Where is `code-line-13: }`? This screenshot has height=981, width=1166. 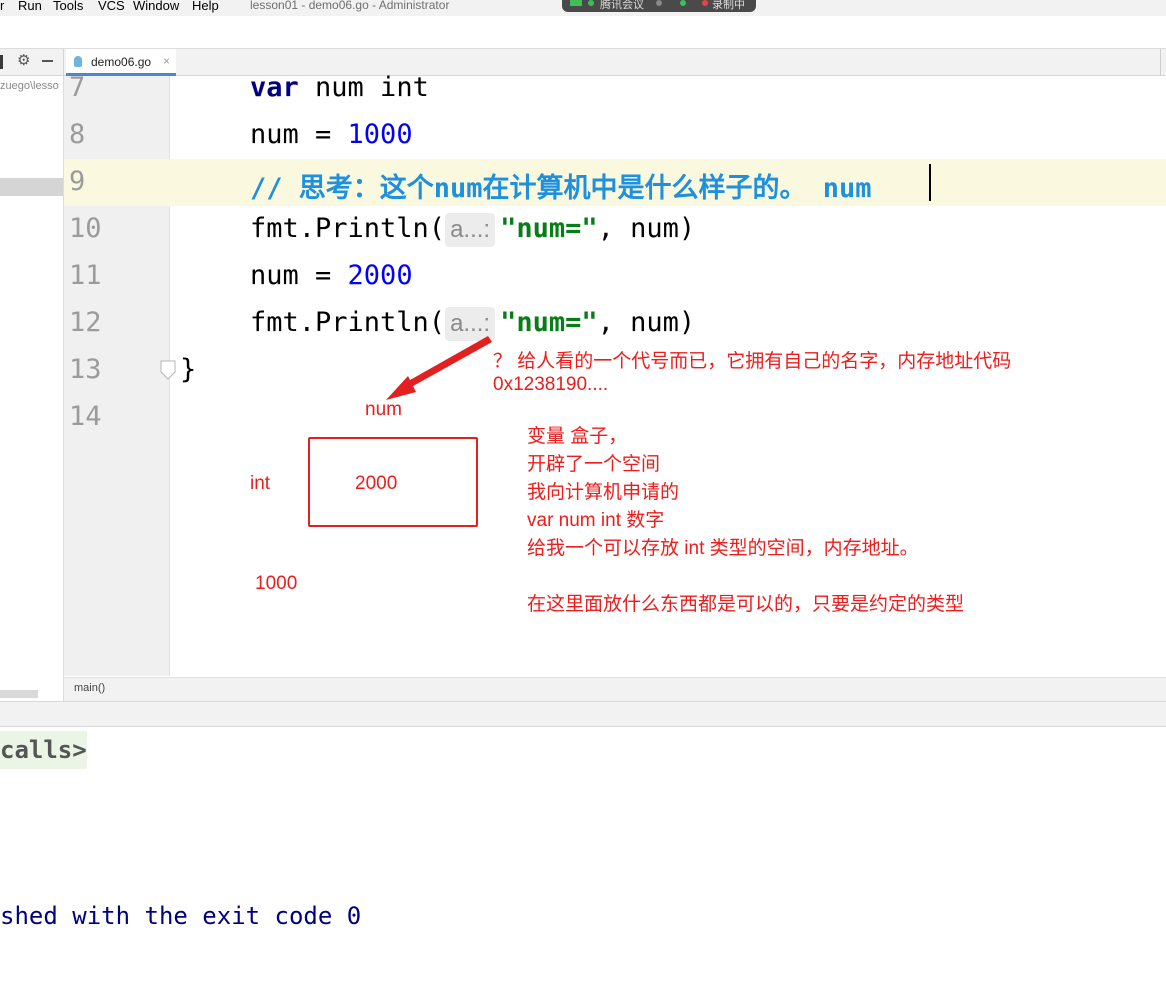 code-line-13: } is located at coordinates (188, 369).